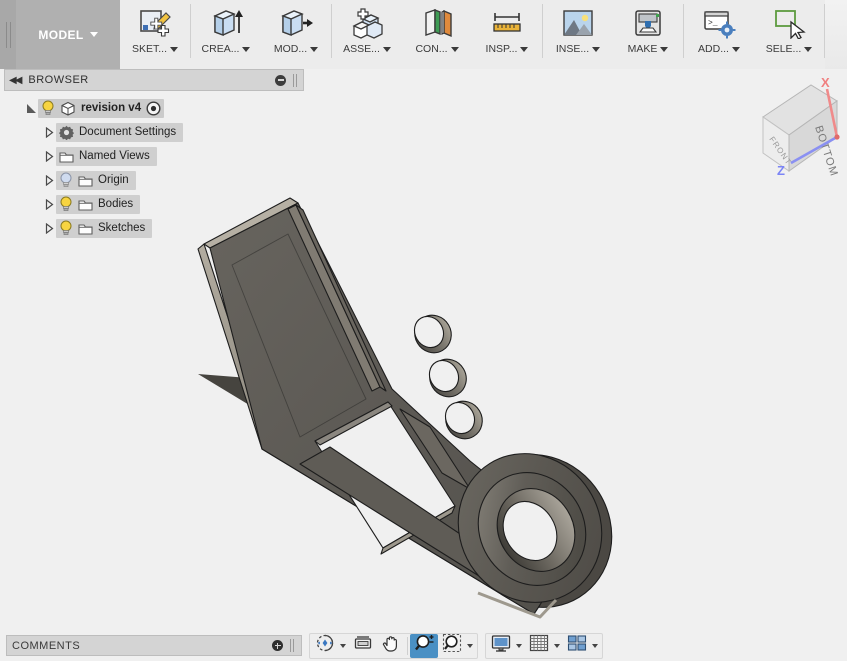 Image resolution: width=847 pixels, height=661 pixels. What do you see at coordinates (824, 31) in the screenshot?
I see `toolbar-separator` at bounding box center [824, 31].